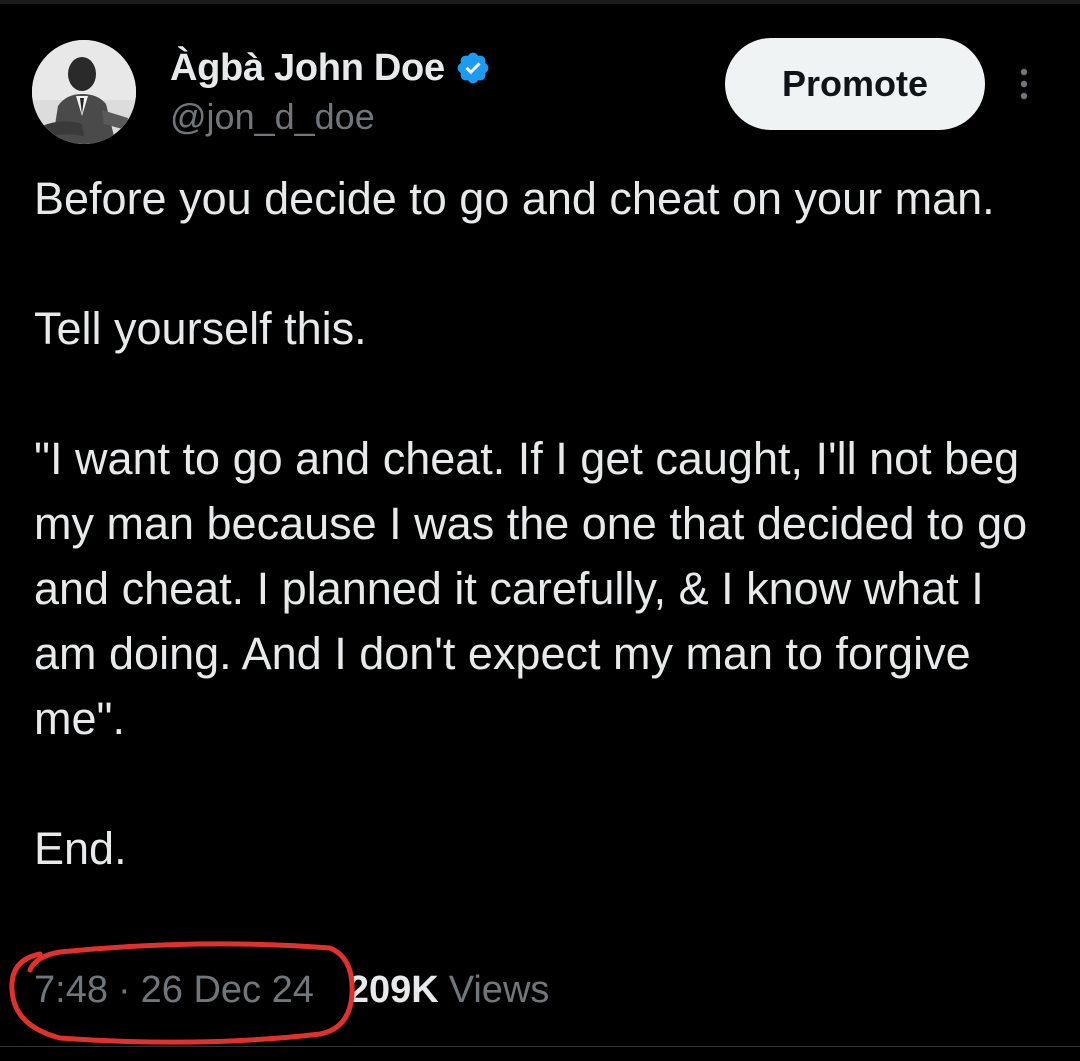  I want to click on author-handle: @jon_d_doe, so click(330, 117).